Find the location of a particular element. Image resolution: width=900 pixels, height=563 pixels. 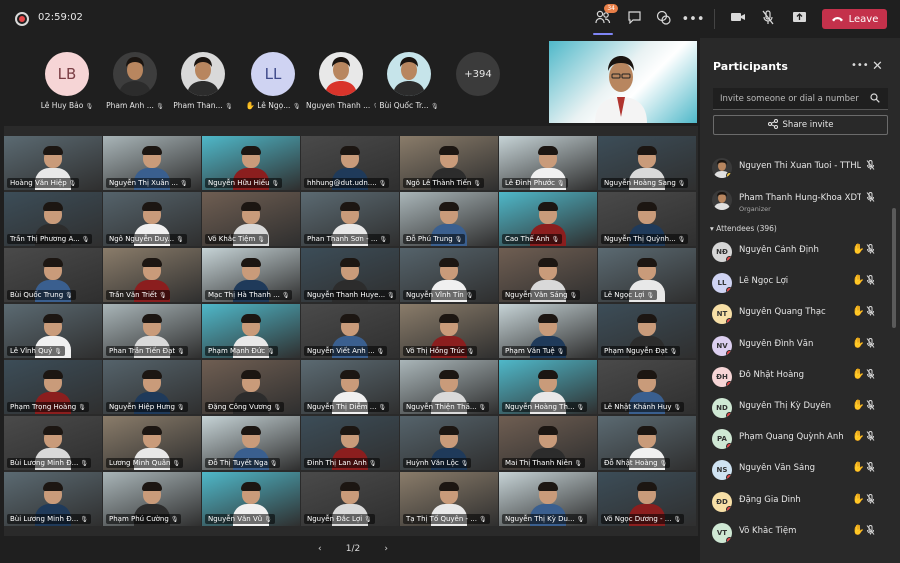

share-invite-button: Share invite is located at coordinates (800, 125).